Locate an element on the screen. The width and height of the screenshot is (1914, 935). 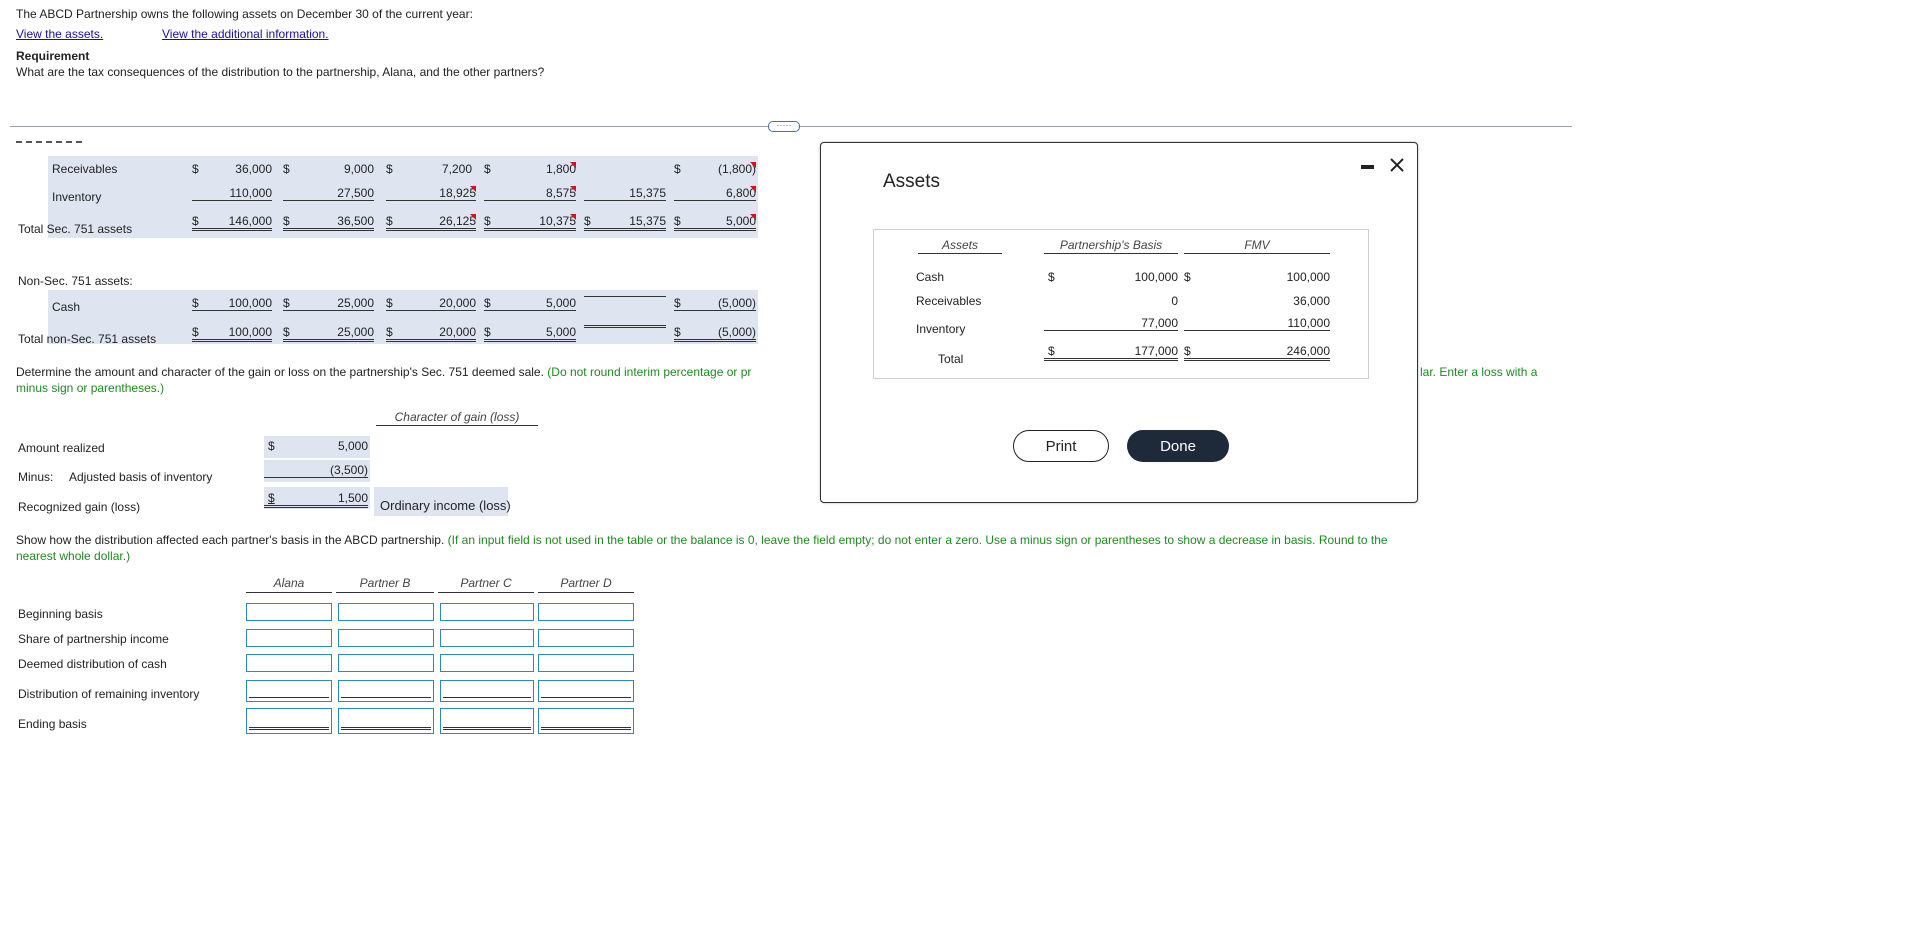
close-icon is located at coordinates (1398, 165).